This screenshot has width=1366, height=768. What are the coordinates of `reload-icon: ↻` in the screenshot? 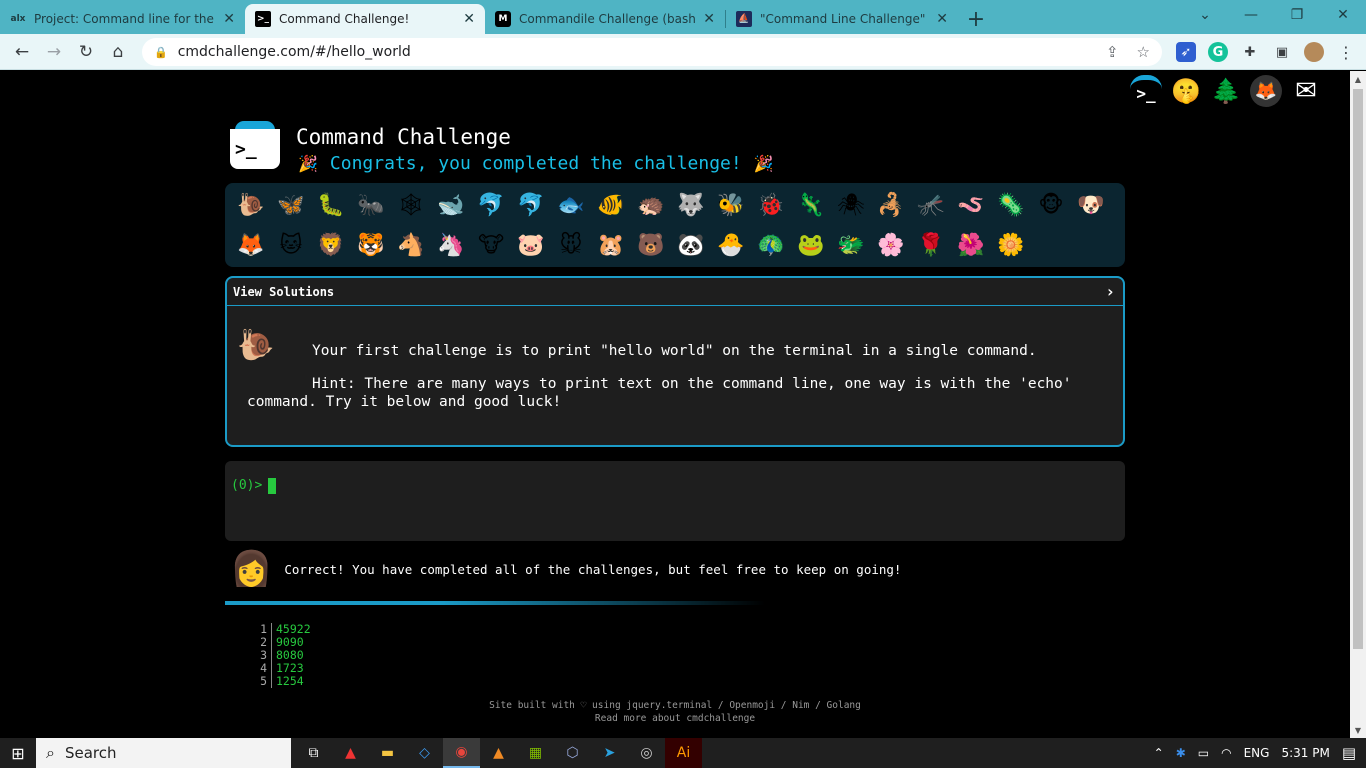 It's located at (86, 52).